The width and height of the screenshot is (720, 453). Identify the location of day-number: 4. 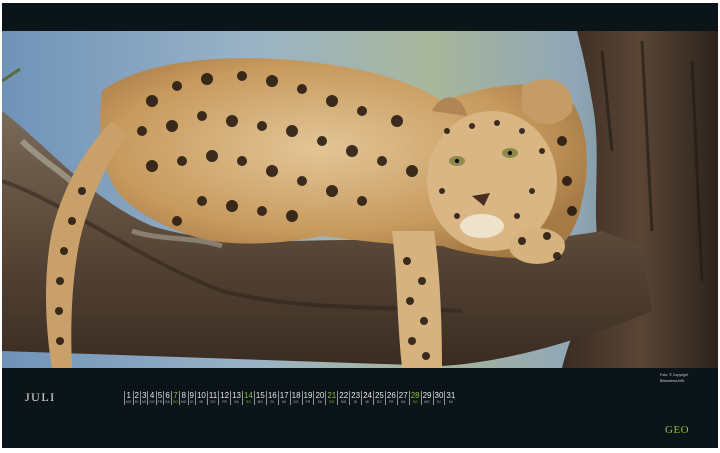
(152, 395).